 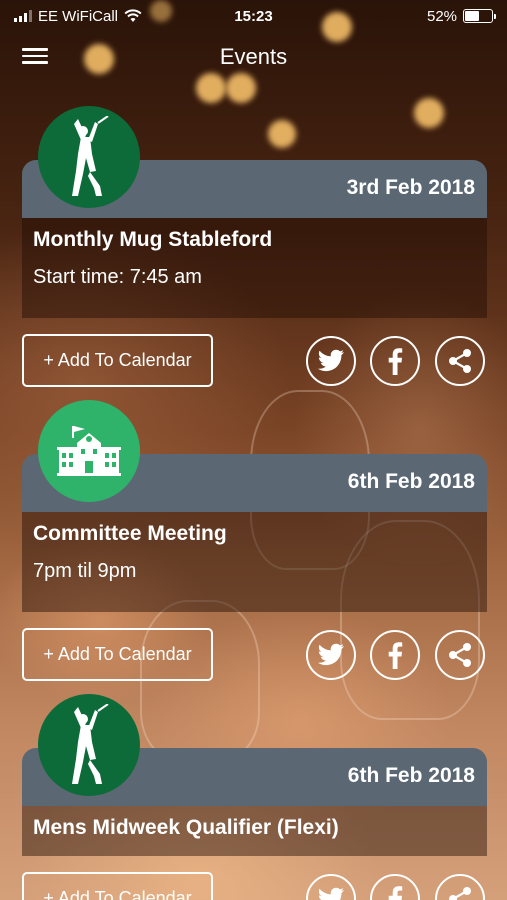 What do you see at coordinates (23, 16) in the screenshot?
I see `signal-icon` at bounding box center [23, 16].